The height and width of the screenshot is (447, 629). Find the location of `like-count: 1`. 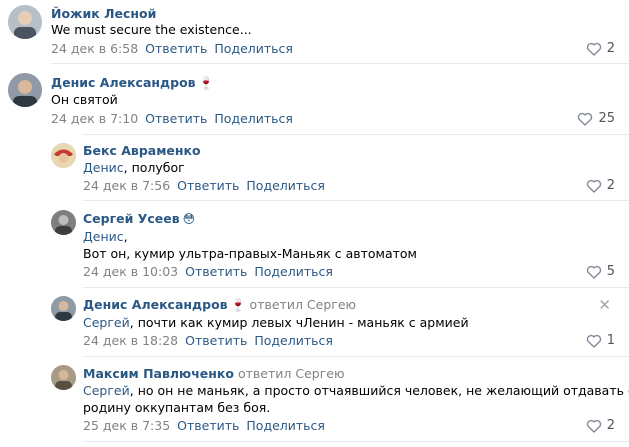

like-count: 1 is located at coordinates (610, 340).